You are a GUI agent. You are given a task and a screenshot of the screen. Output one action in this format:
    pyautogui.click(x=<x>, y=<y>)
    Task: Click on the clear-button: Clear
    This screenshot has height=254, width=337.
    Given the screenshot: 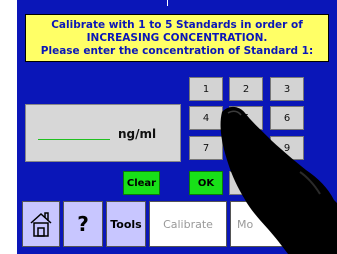 What is the action you would take?
    pyautogui.click(x=141, y=183)
    